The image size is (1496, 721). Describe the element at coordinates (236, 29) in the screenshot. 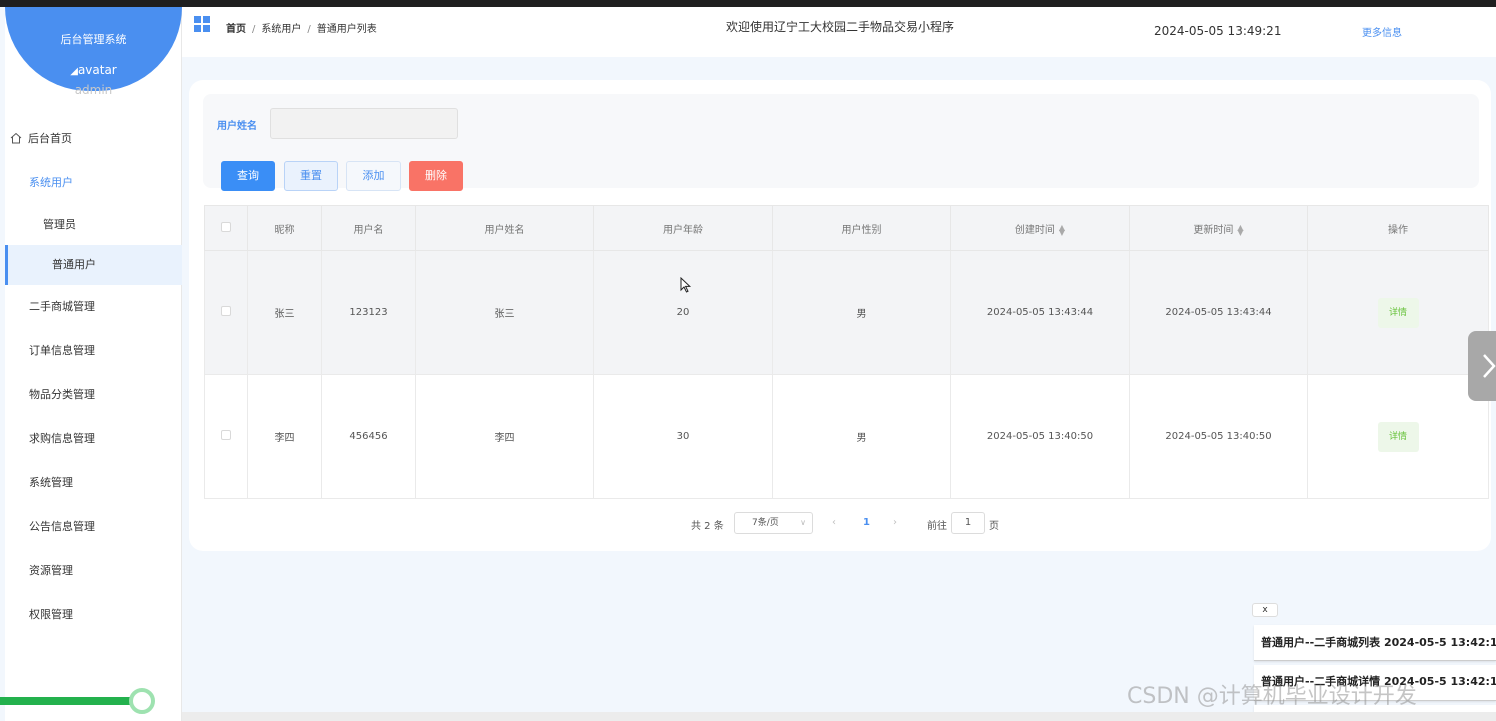

I see `breadcrumb-home: 首页` at that location.